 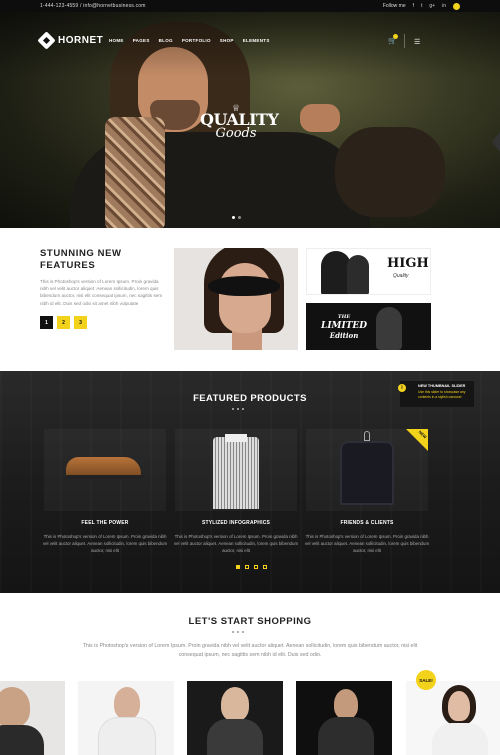 I want to click on product-title-3: FRIENDS & CLIENTS, so click(x=367, y=523).